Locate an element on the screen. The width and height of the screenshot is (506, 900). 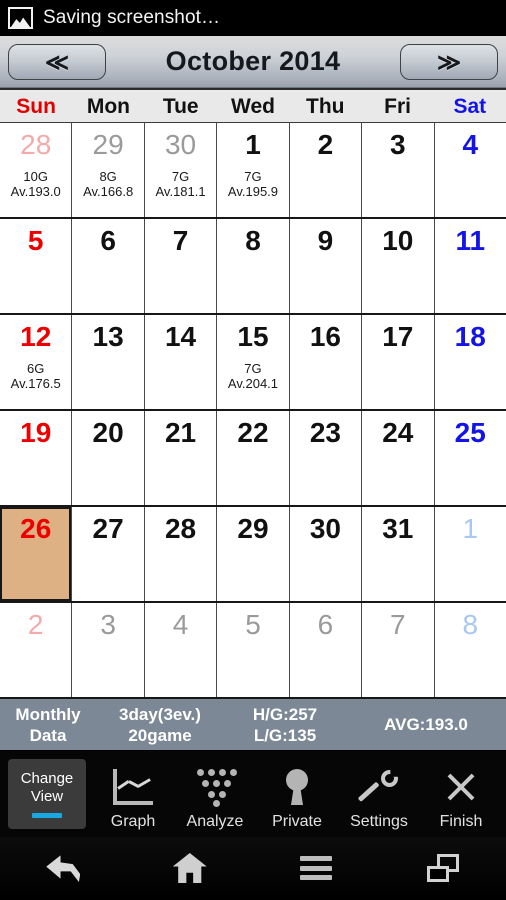
calendar-day-cell: 1 is located at coordinates (470, 554).